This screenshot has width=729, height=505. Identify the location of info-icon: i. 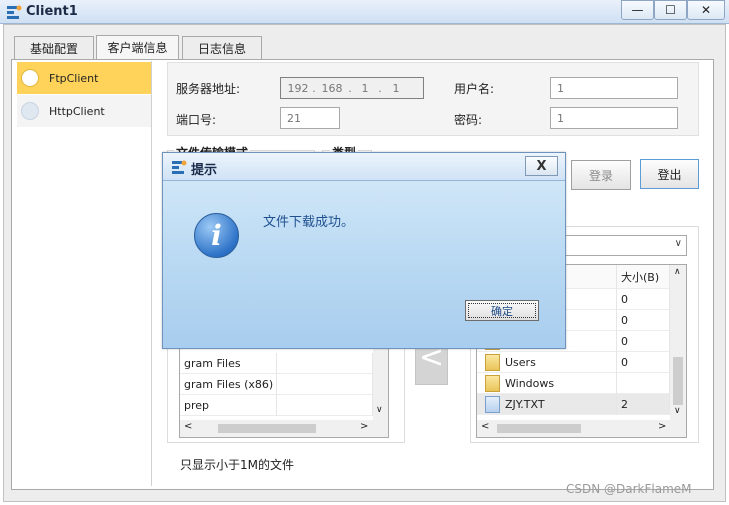
(216, 235).